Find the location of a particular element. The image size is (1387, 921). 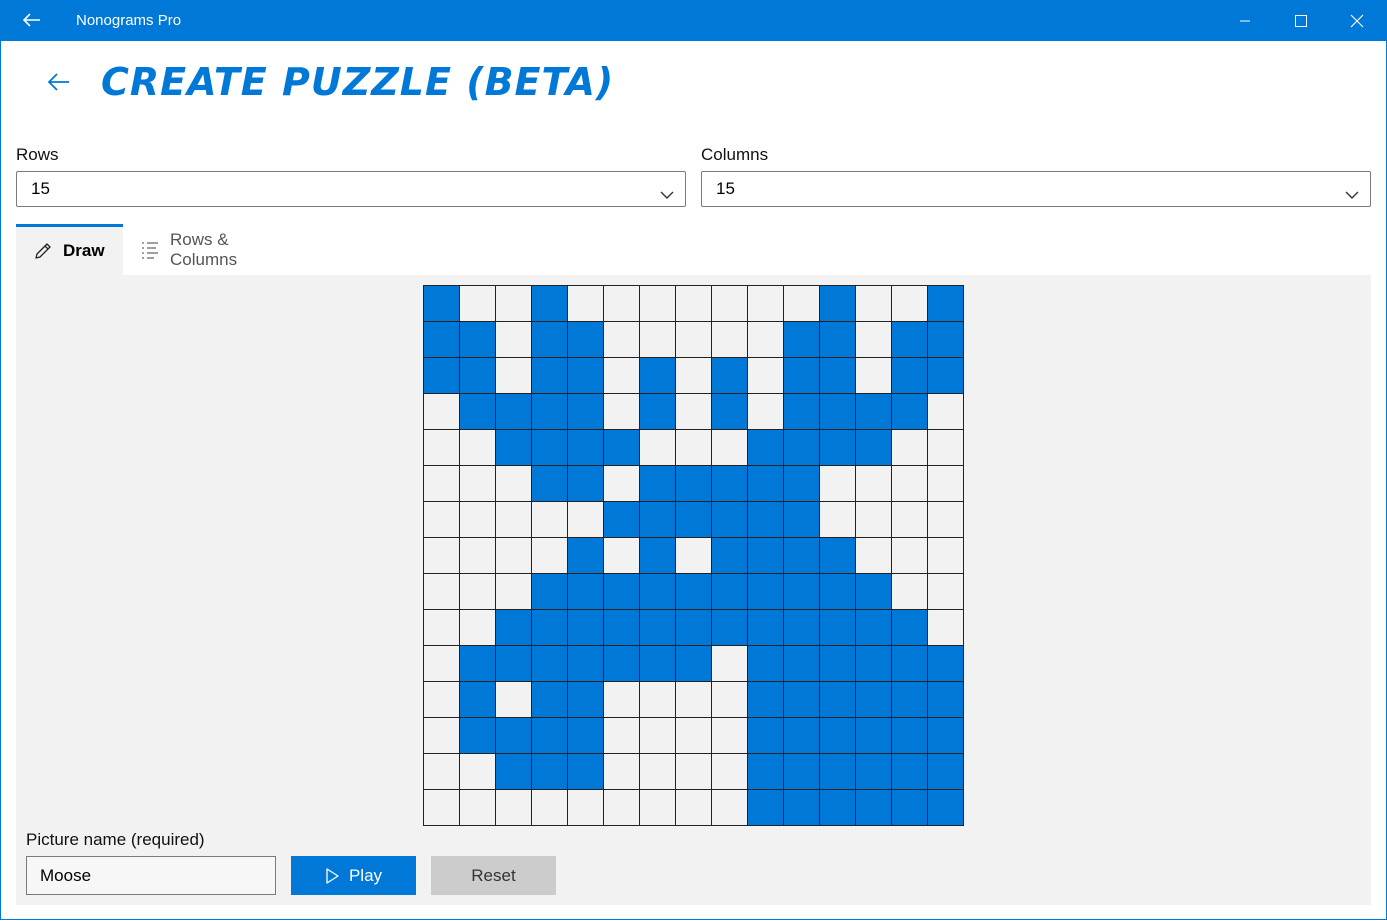

grid-cell-r1-c10 is located at coordinates (766, 304).